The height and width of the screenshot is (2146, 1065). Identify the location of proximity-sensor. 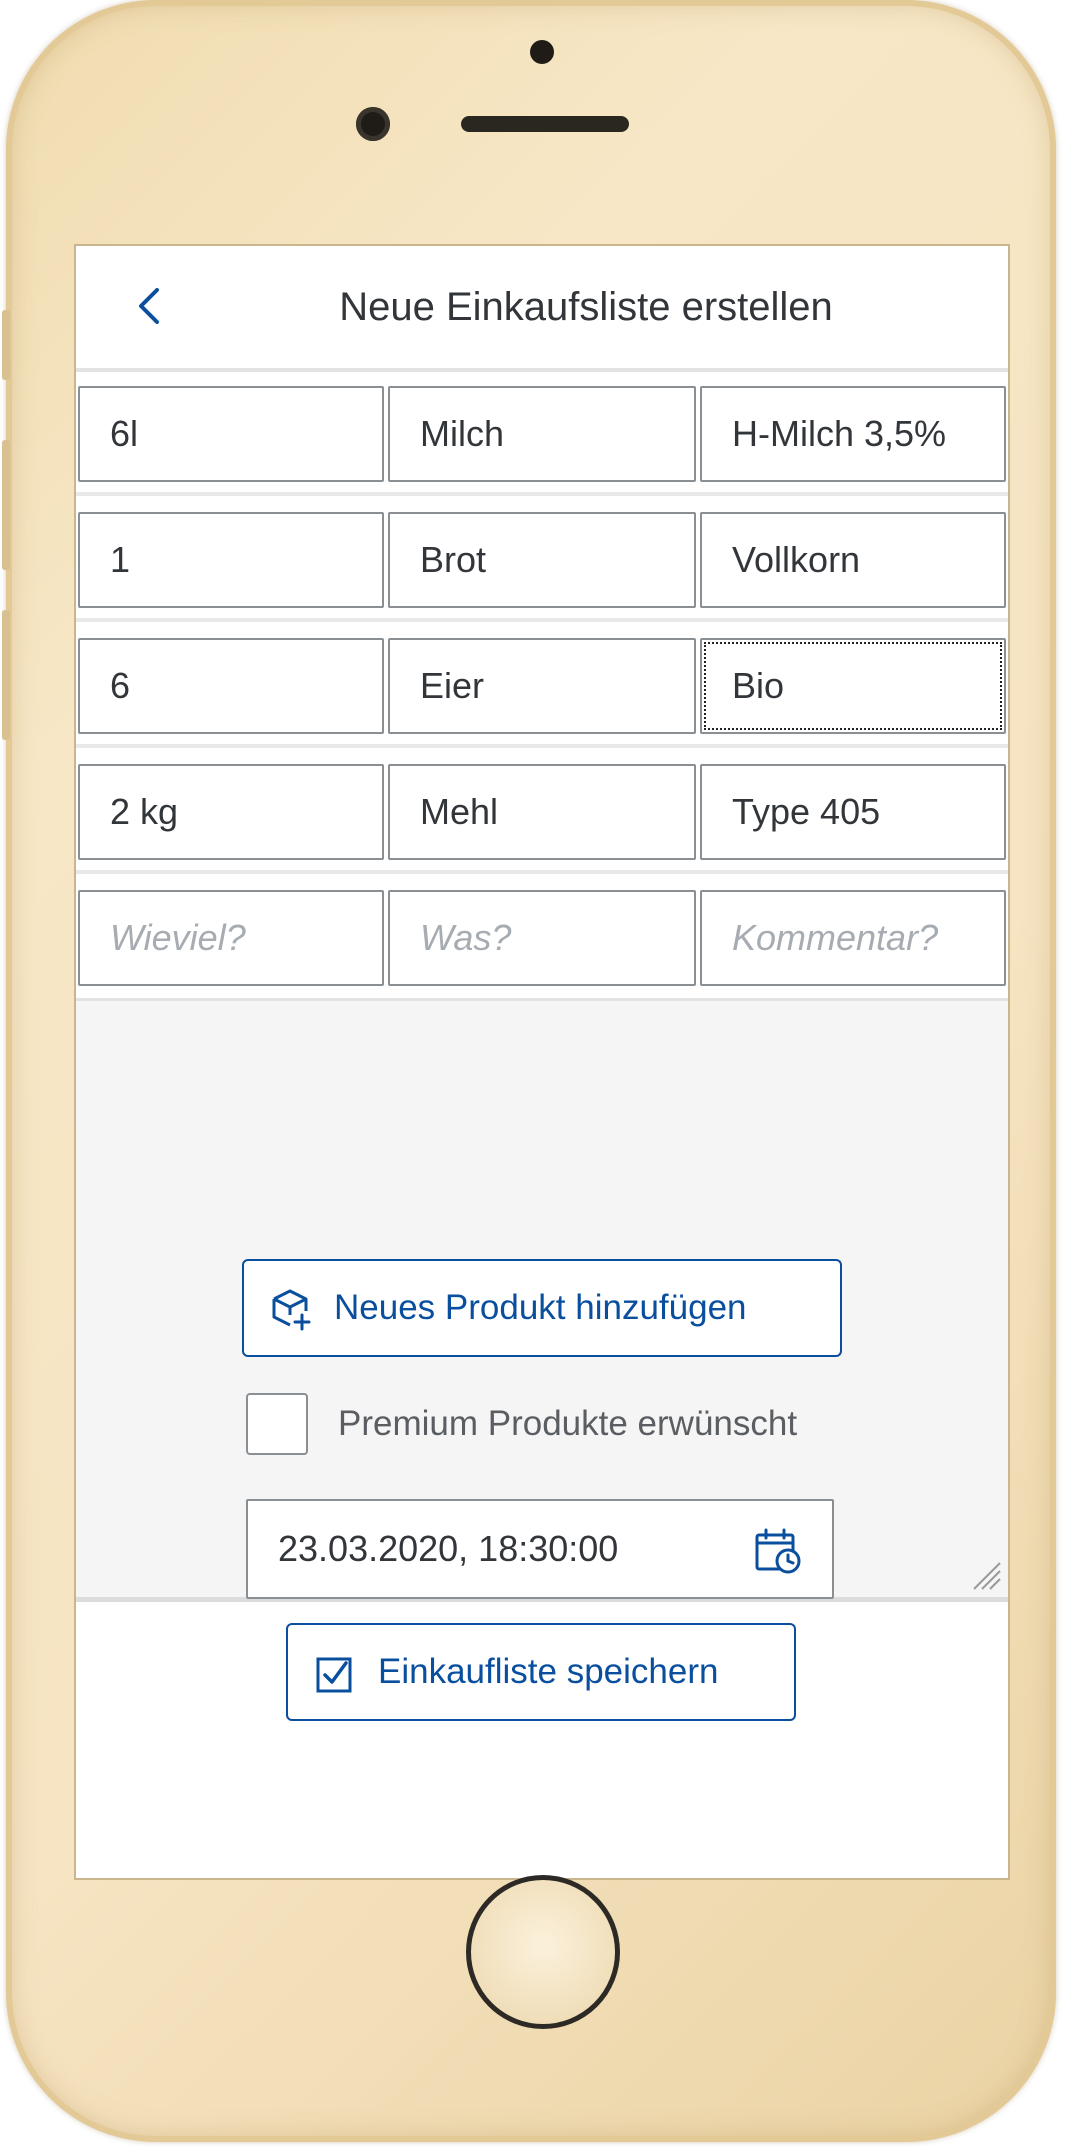
(542, 52).